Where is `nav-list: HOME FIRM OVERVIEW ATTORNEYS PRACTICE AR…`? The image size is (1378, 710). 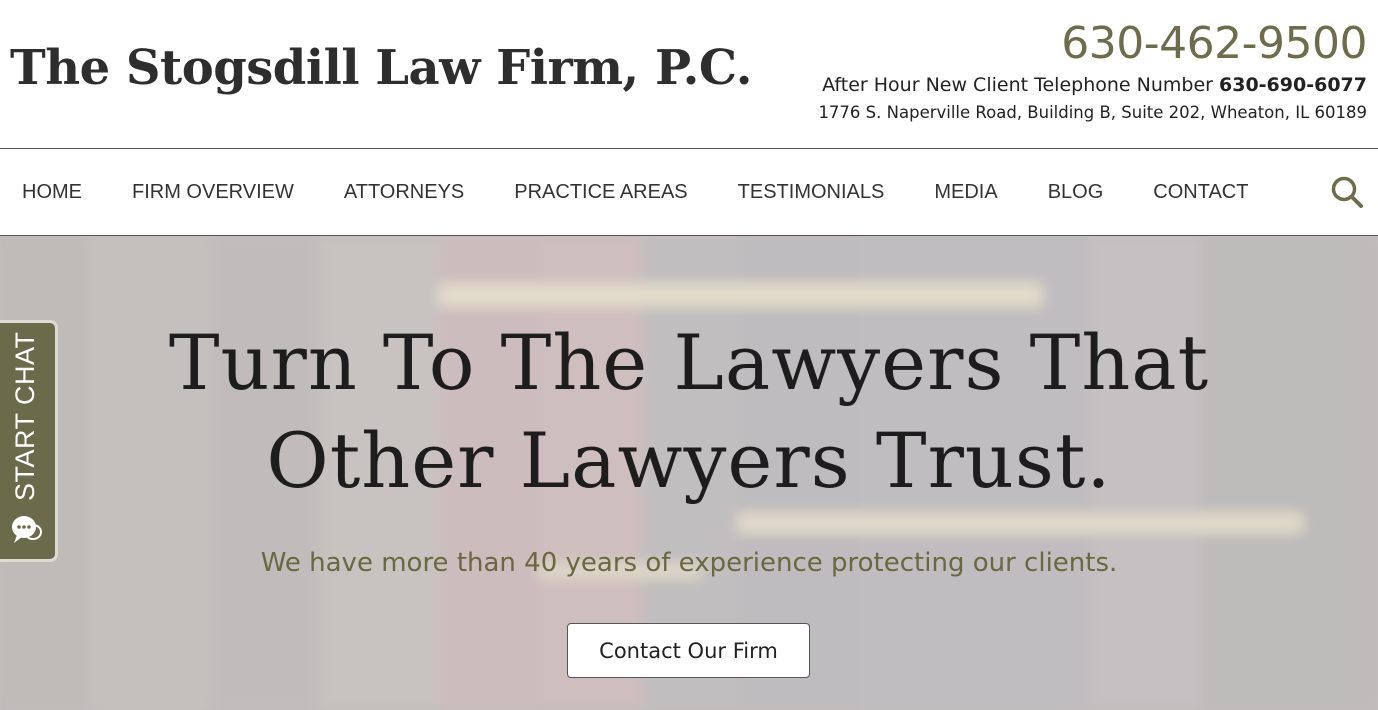
nav-list: HOME FIRM OVERVIEW ATTORNEYS PRACTICE AR… is located at coordinates (649, 192).